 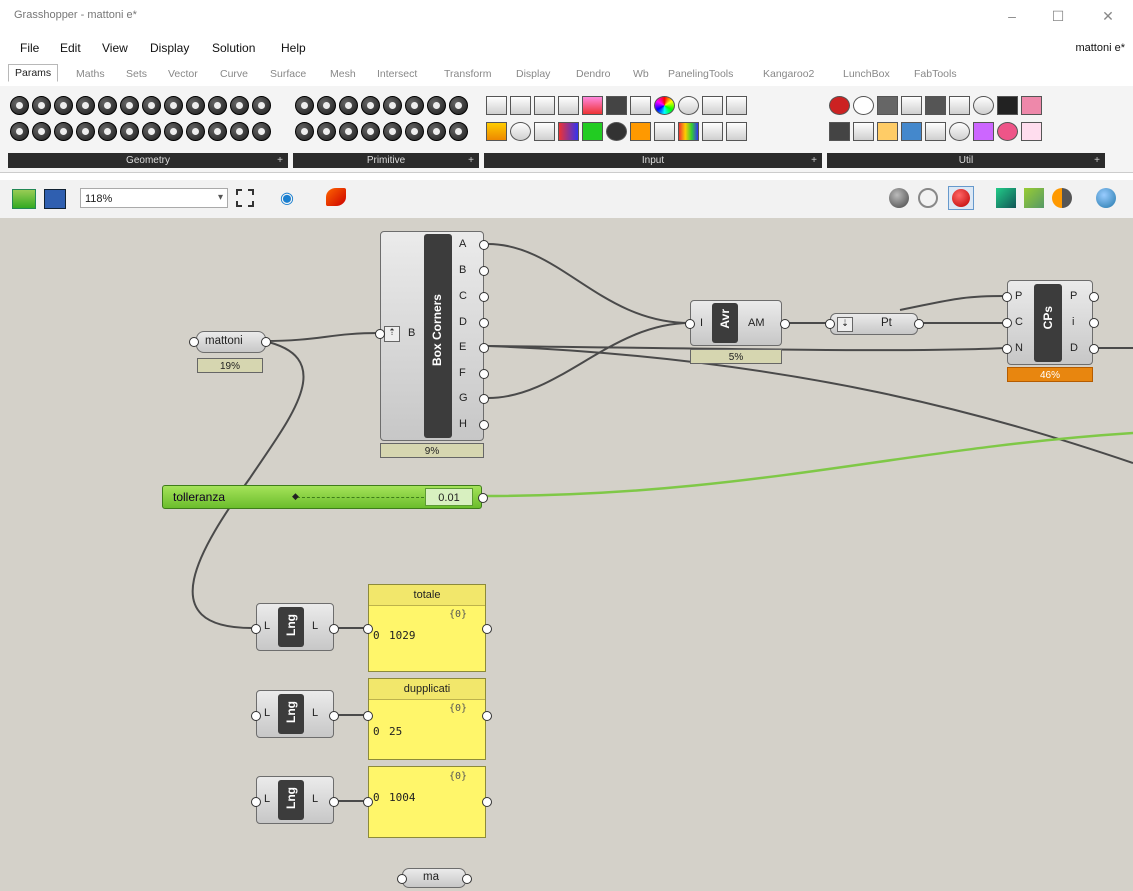 I want to click on twisted-box-param-icon, so click(x=261, y=105).